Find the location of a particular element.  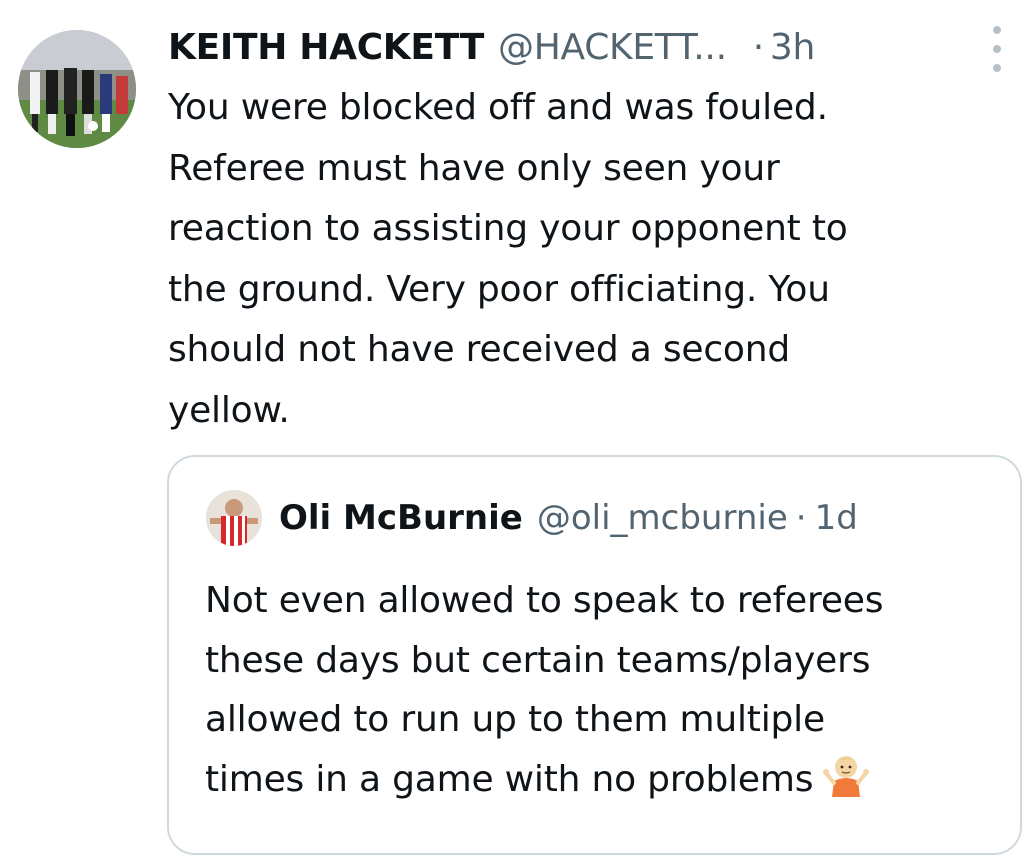

quoted-text-line: allowed to run up to them multiple is located at coordinates (515, 719).